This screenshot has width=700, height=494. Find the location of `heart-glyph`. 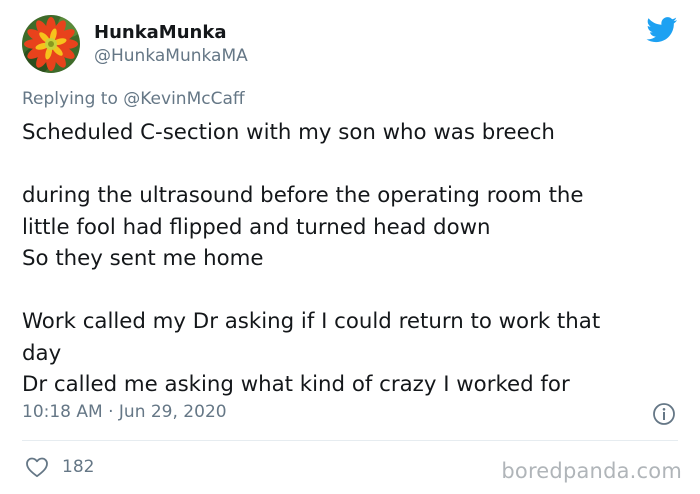

heart-glyph is located at coordinates (37, 467).